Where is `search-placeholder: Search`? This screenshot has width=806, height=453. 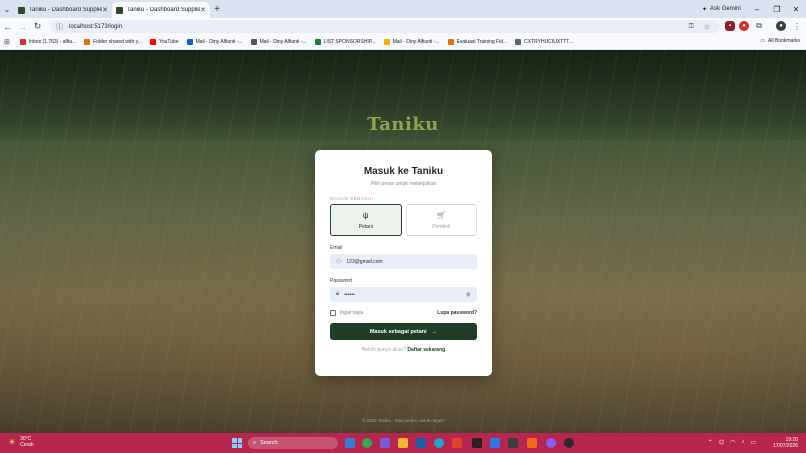
search-placeholder: Search is located at coordinates (269, 443).